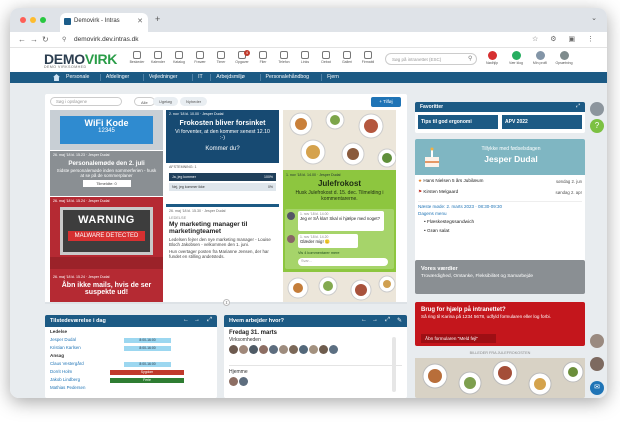  Describe the element at coordinates (500, 157) in the screenshot. I see `birthday-banner: Tillykke med fødselsdagen Jesper Dudal` at that location.